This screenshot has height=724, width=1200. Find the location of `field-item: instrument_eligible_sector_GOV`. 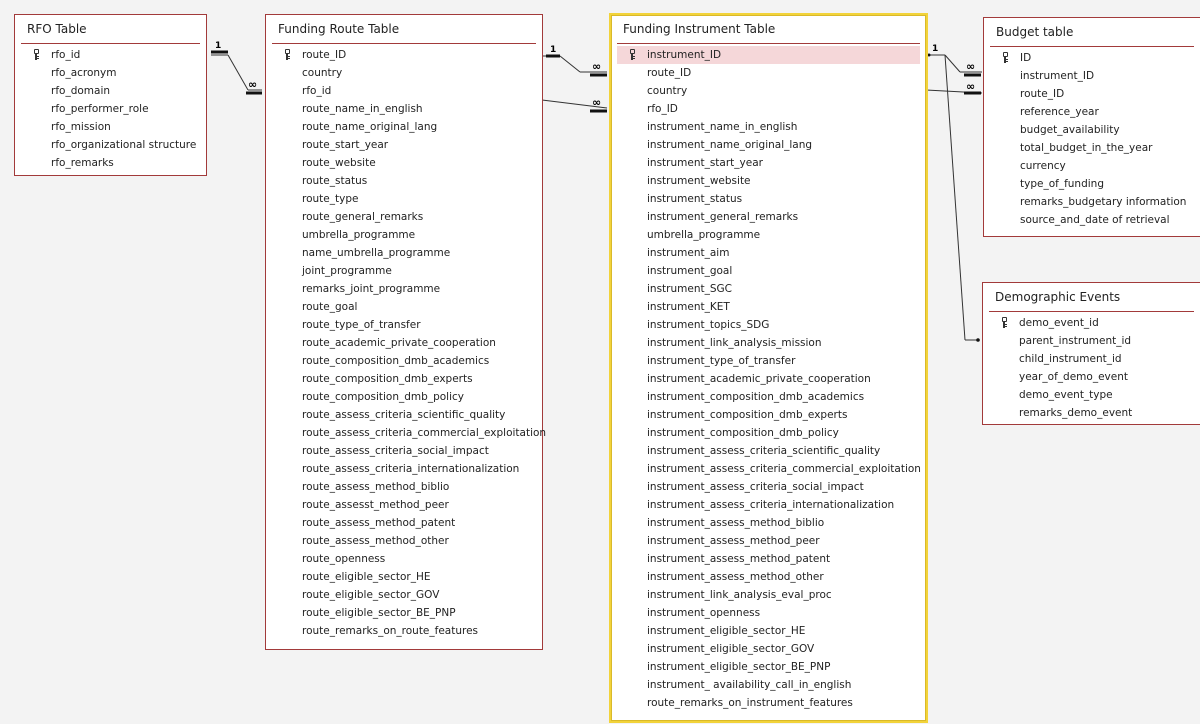

field-item: instrument_eligible_sector_GOV is located at coordinates (768, 649).